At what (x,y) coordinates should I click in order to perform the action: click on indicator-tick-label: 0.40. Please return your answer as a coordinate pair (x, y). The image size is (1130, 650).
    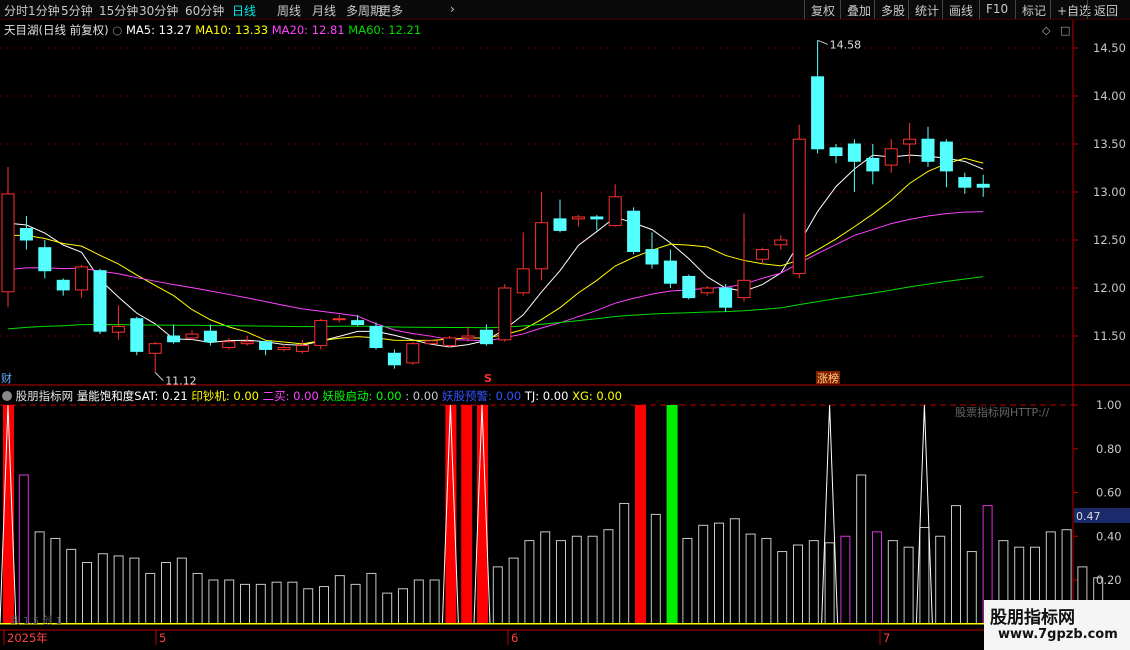
    Looking at the image, I should click on (1109, 536).